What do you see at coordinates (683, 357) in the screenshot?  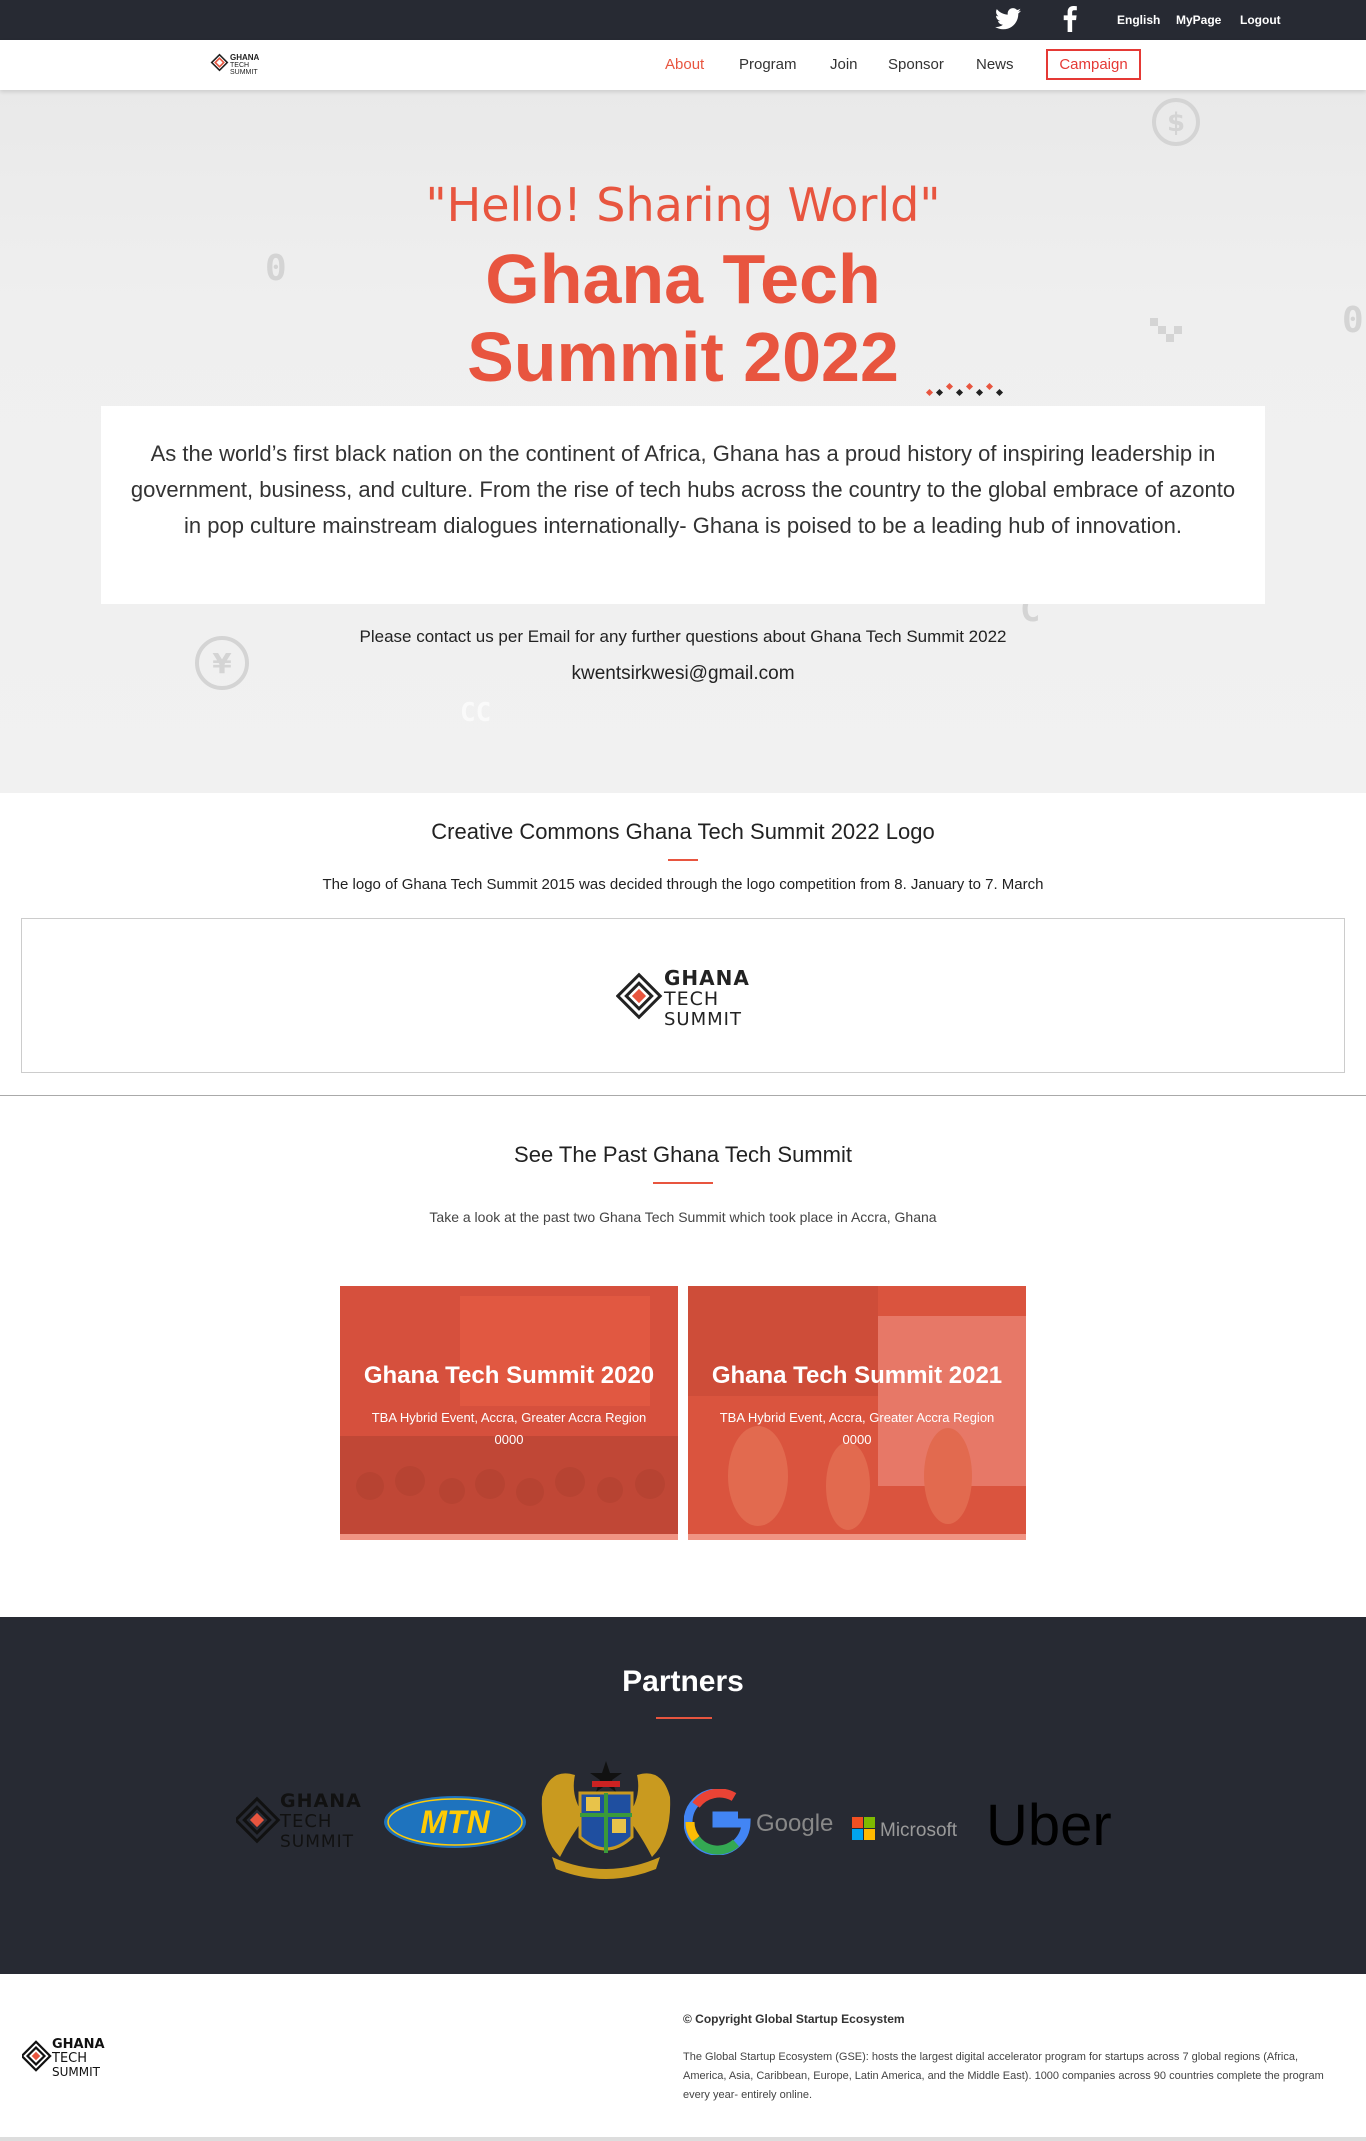 I see `hero-title-line2: Summit 2022` at bounding box center [683, 357].